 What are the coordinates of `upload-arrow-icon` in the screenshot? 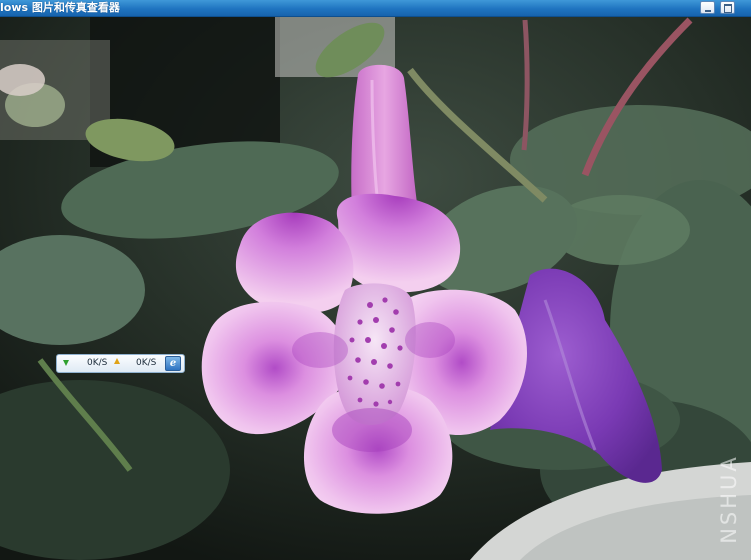 It's located at (117, 361).